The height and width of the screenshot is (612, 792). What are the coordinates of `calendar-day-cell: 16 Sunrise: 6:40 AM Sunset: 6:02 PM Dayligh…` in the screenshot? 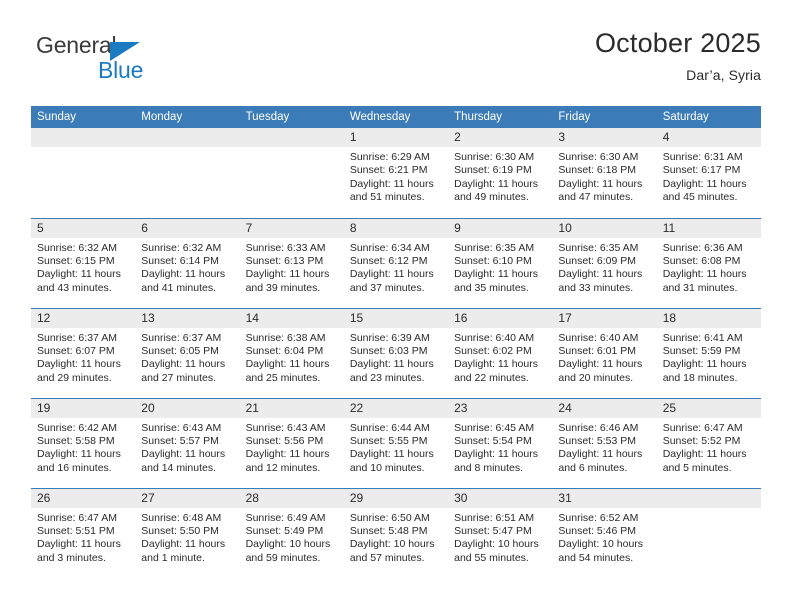 It's located at (500, 352).